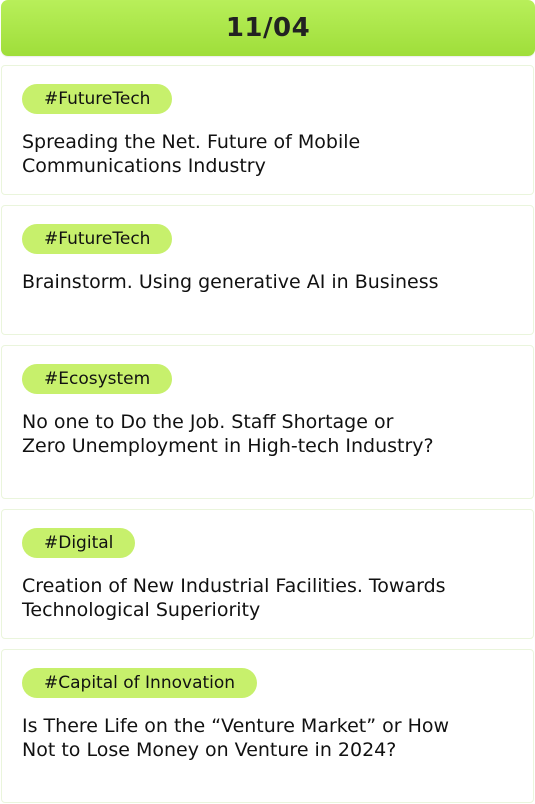 Image resolution: width=535 pixels, height=804 pixels. Describe the element at coordinates (79, 543) in the screenshot. I see `session-tag: #Digital` at that location.